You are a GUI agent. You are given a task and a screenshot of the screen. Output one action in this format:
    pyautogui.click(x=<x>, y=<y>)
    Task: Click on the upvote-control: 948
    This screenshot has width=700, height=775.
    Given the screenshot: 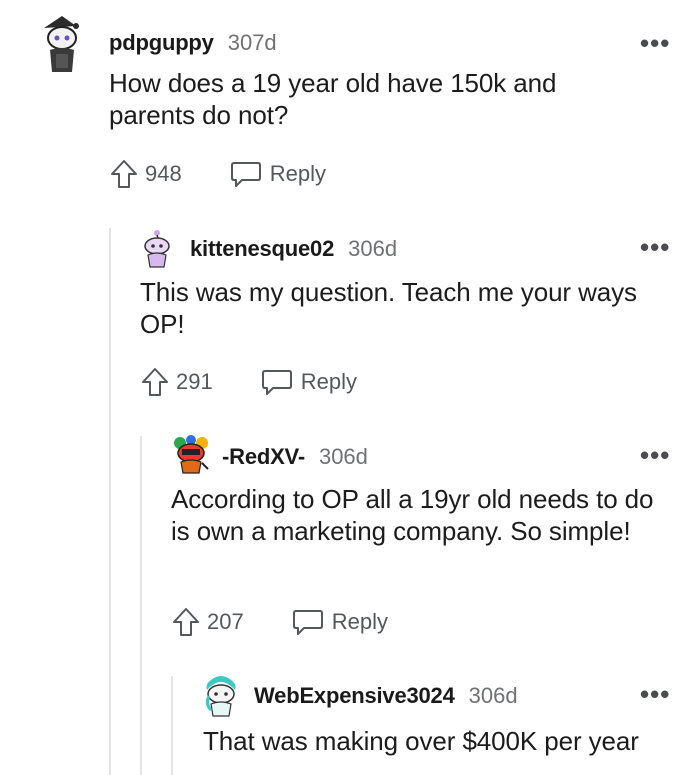 What is the action you would take?
    pyautogui.click(x=145, y=174)
    